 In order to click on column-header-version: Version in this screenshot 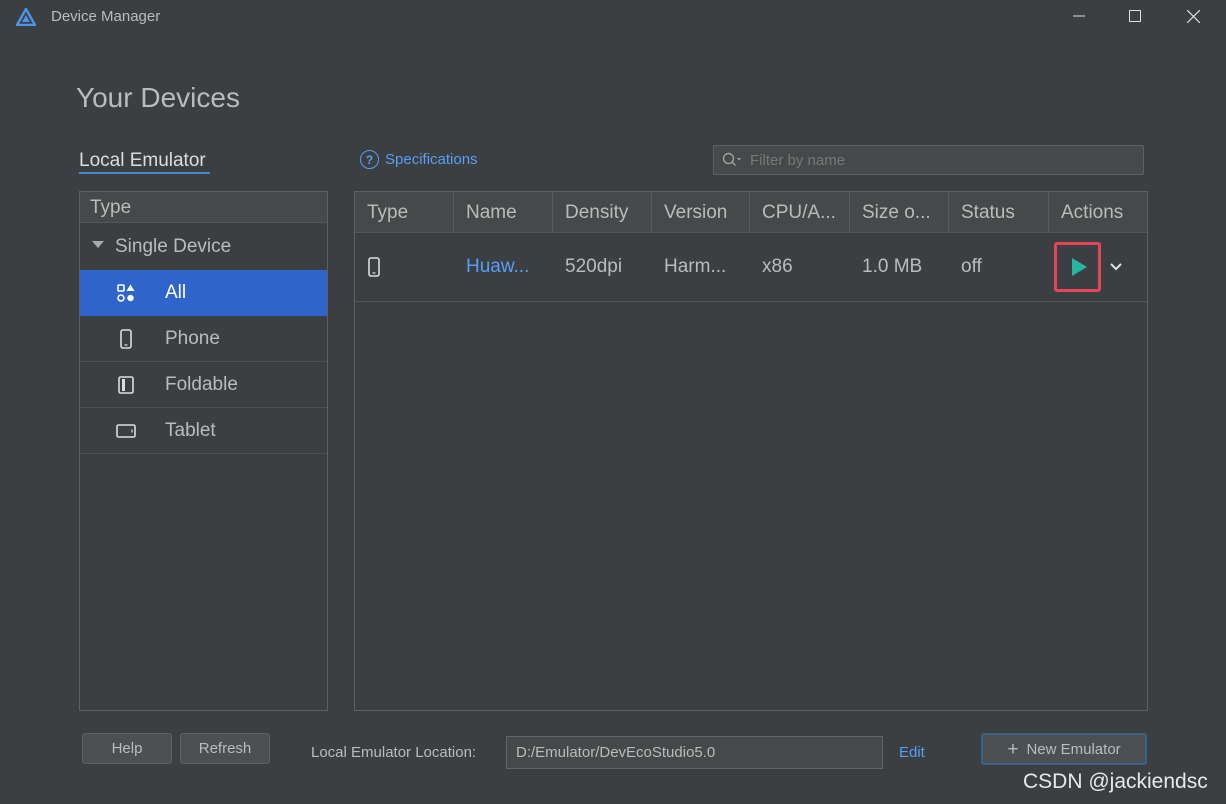, I will do `click(701, 212)`.